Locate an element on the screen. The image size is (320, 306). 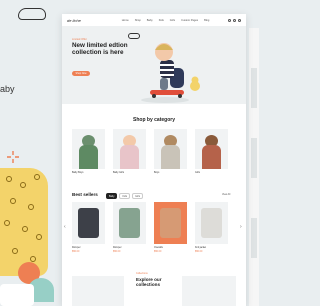
nav-item-kids: Kids is located at coordinates (161, 20).